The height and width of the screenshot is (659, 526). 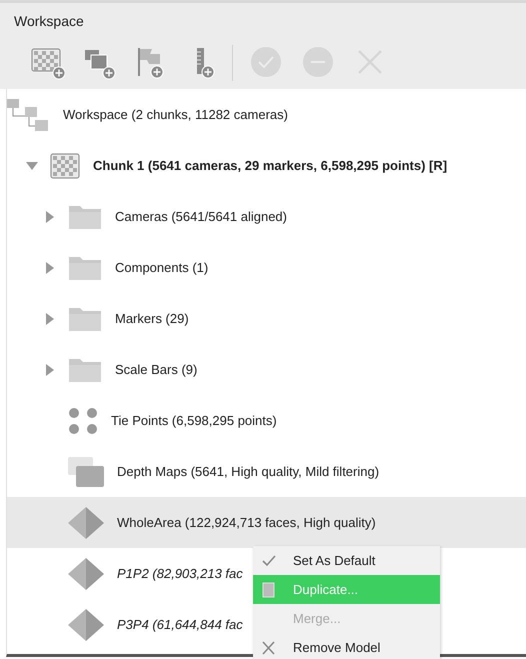 What do you see at coordinates (246, 522) in the screenshot?
I see `tree-item-label: WholeArea (122,924,713 faces, High quality)` at bounding box center [246, 522].